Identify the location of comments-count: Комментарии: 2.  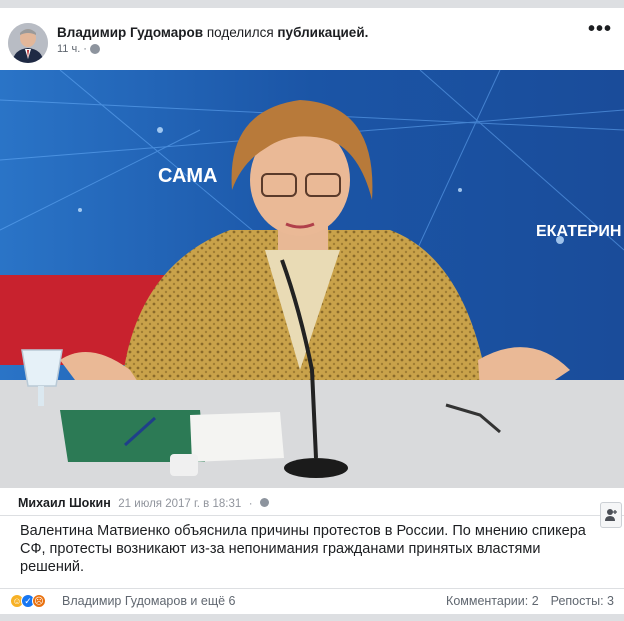
(492, 601).